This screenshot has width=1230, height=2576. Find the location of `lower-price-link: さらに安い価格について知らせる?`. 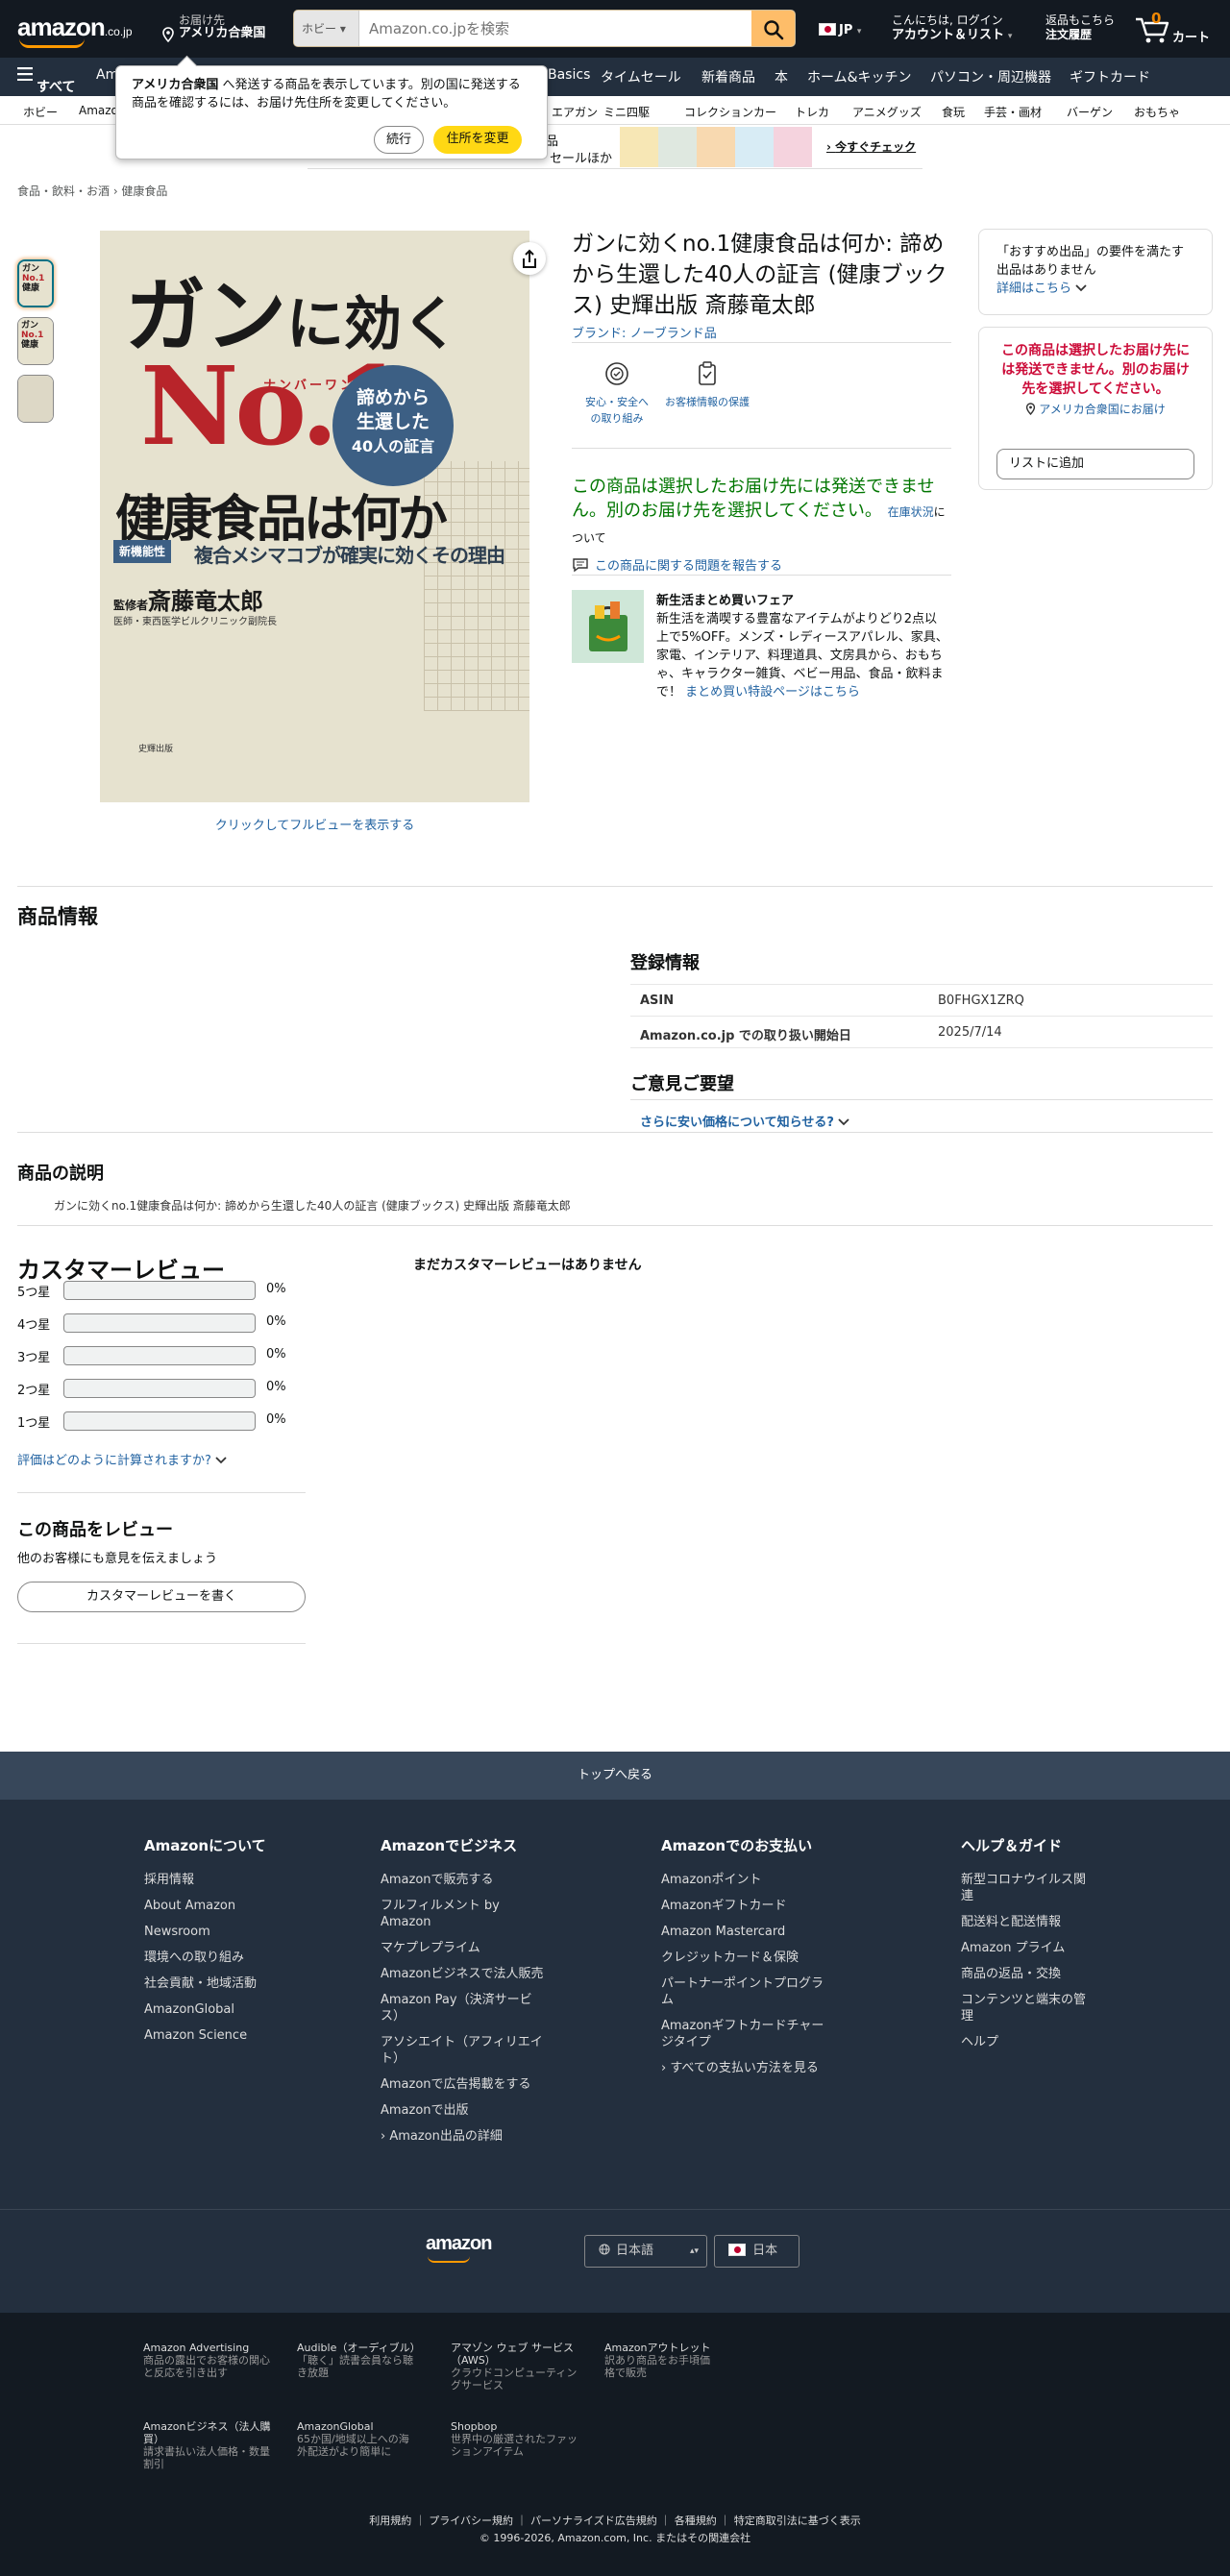

lower-price-link: さらに安い価格について知らせる? is located at coordinates (745, 1121).